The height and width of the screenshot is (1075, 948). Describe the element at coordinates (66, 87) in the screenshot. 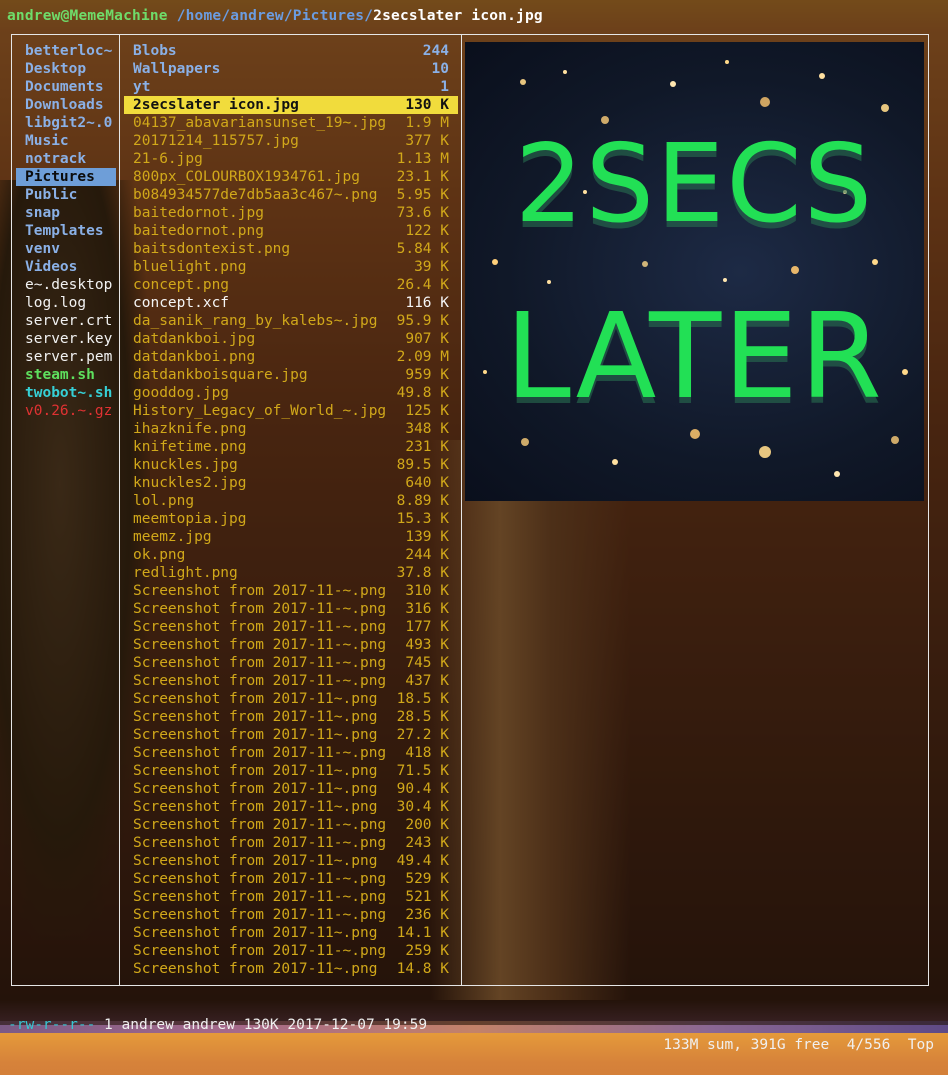

I see `parent-entry: Documents` at that location.